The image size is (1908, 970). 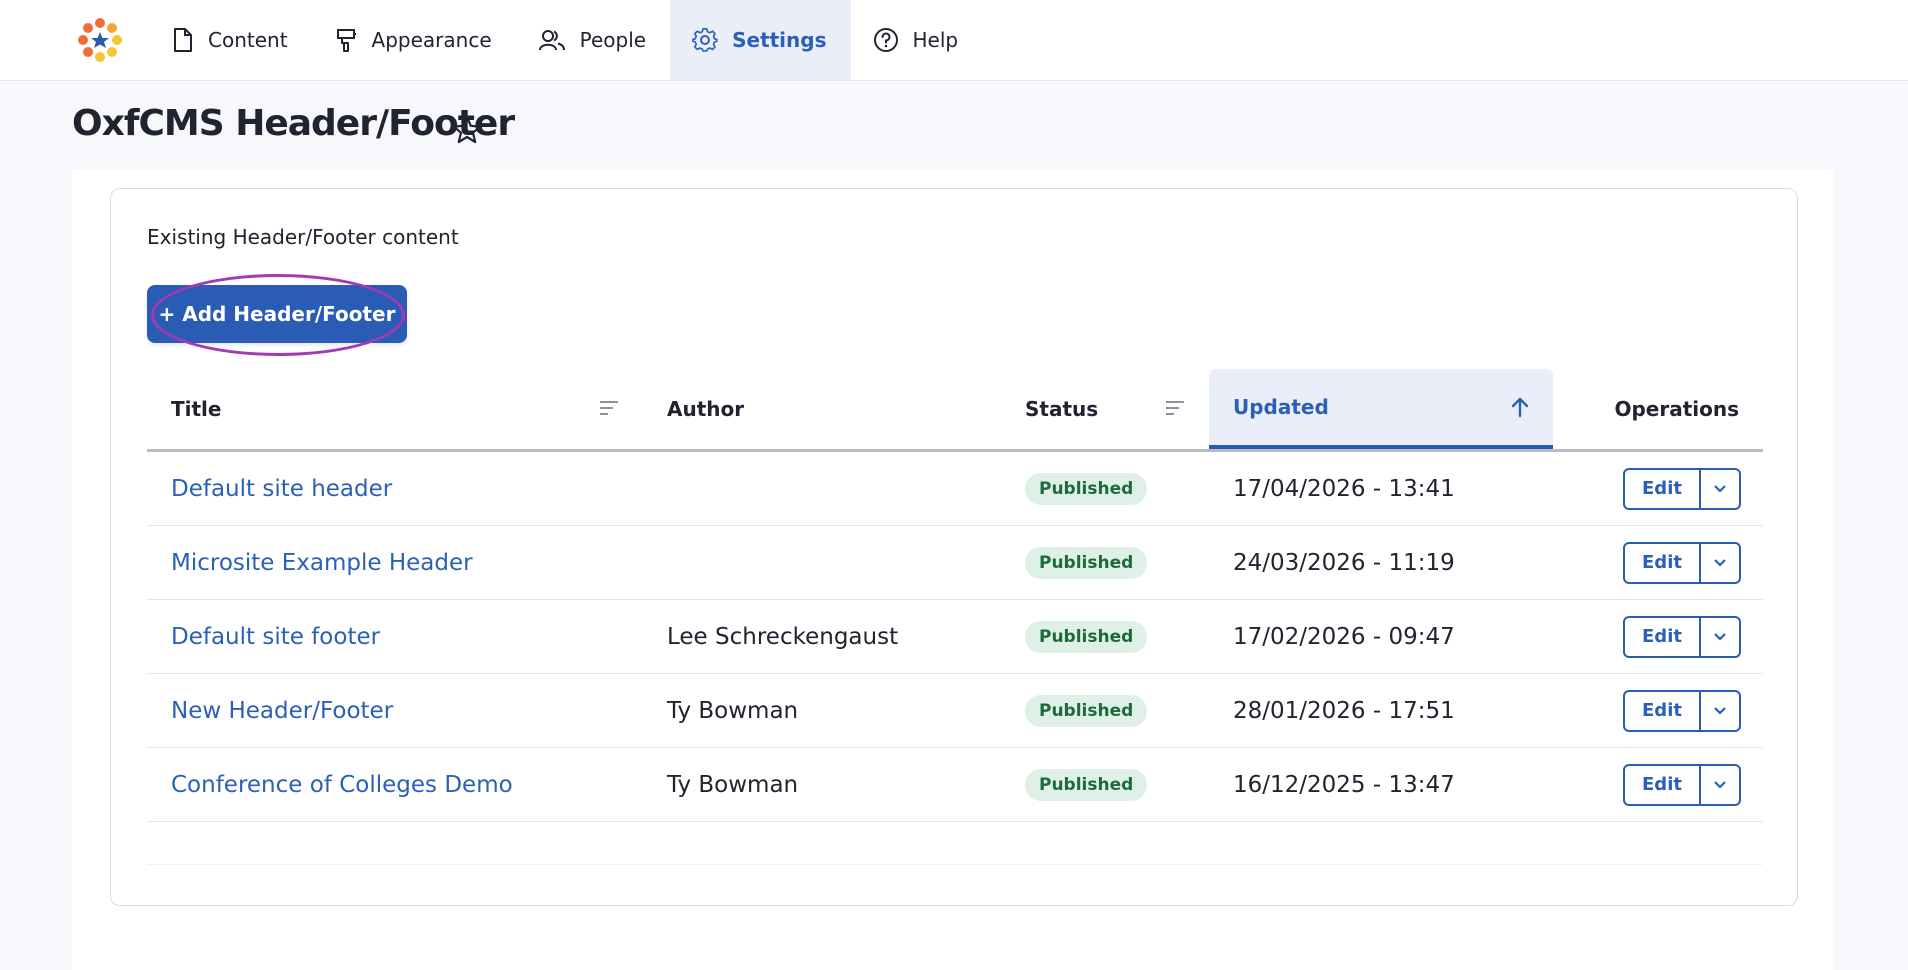 I want to click on row-title-link: Conference of Colleges Demo, so click(x=342, y=785).